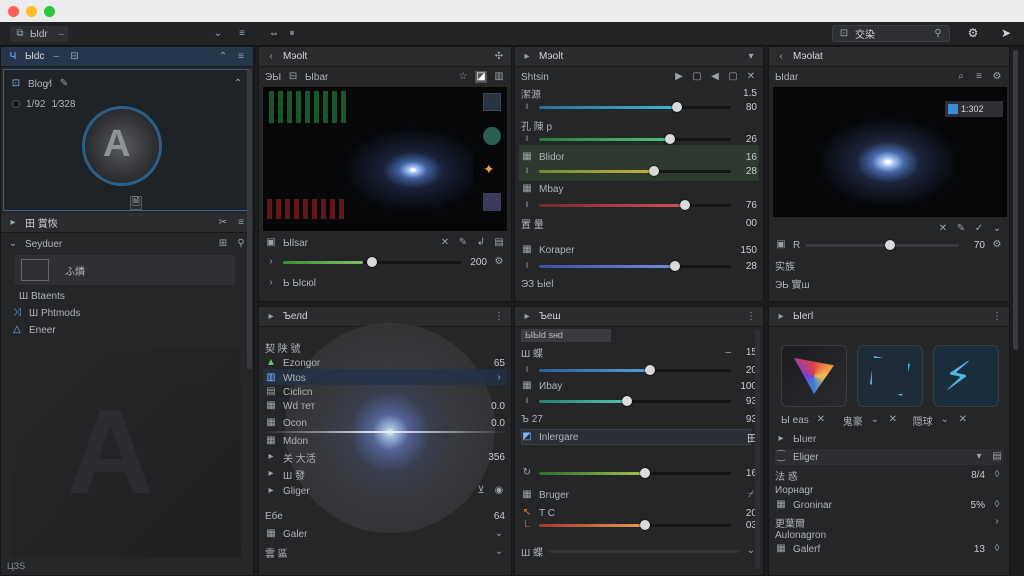 The image size is (1024, 576). Describe the element at coordinates (891, 33) in the screenshot. I see `search-field: ⊡ 交染 ⚲` at that location.